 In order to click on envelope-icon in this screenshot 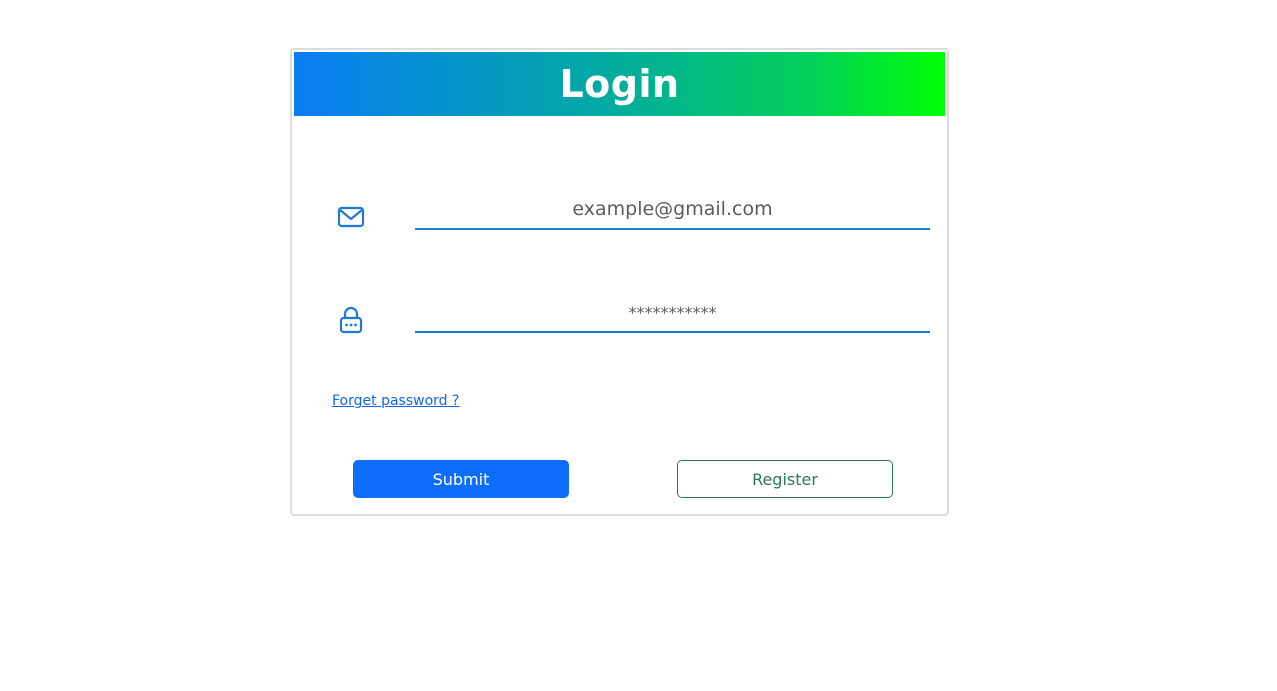, I will do `click(351, 217)`.